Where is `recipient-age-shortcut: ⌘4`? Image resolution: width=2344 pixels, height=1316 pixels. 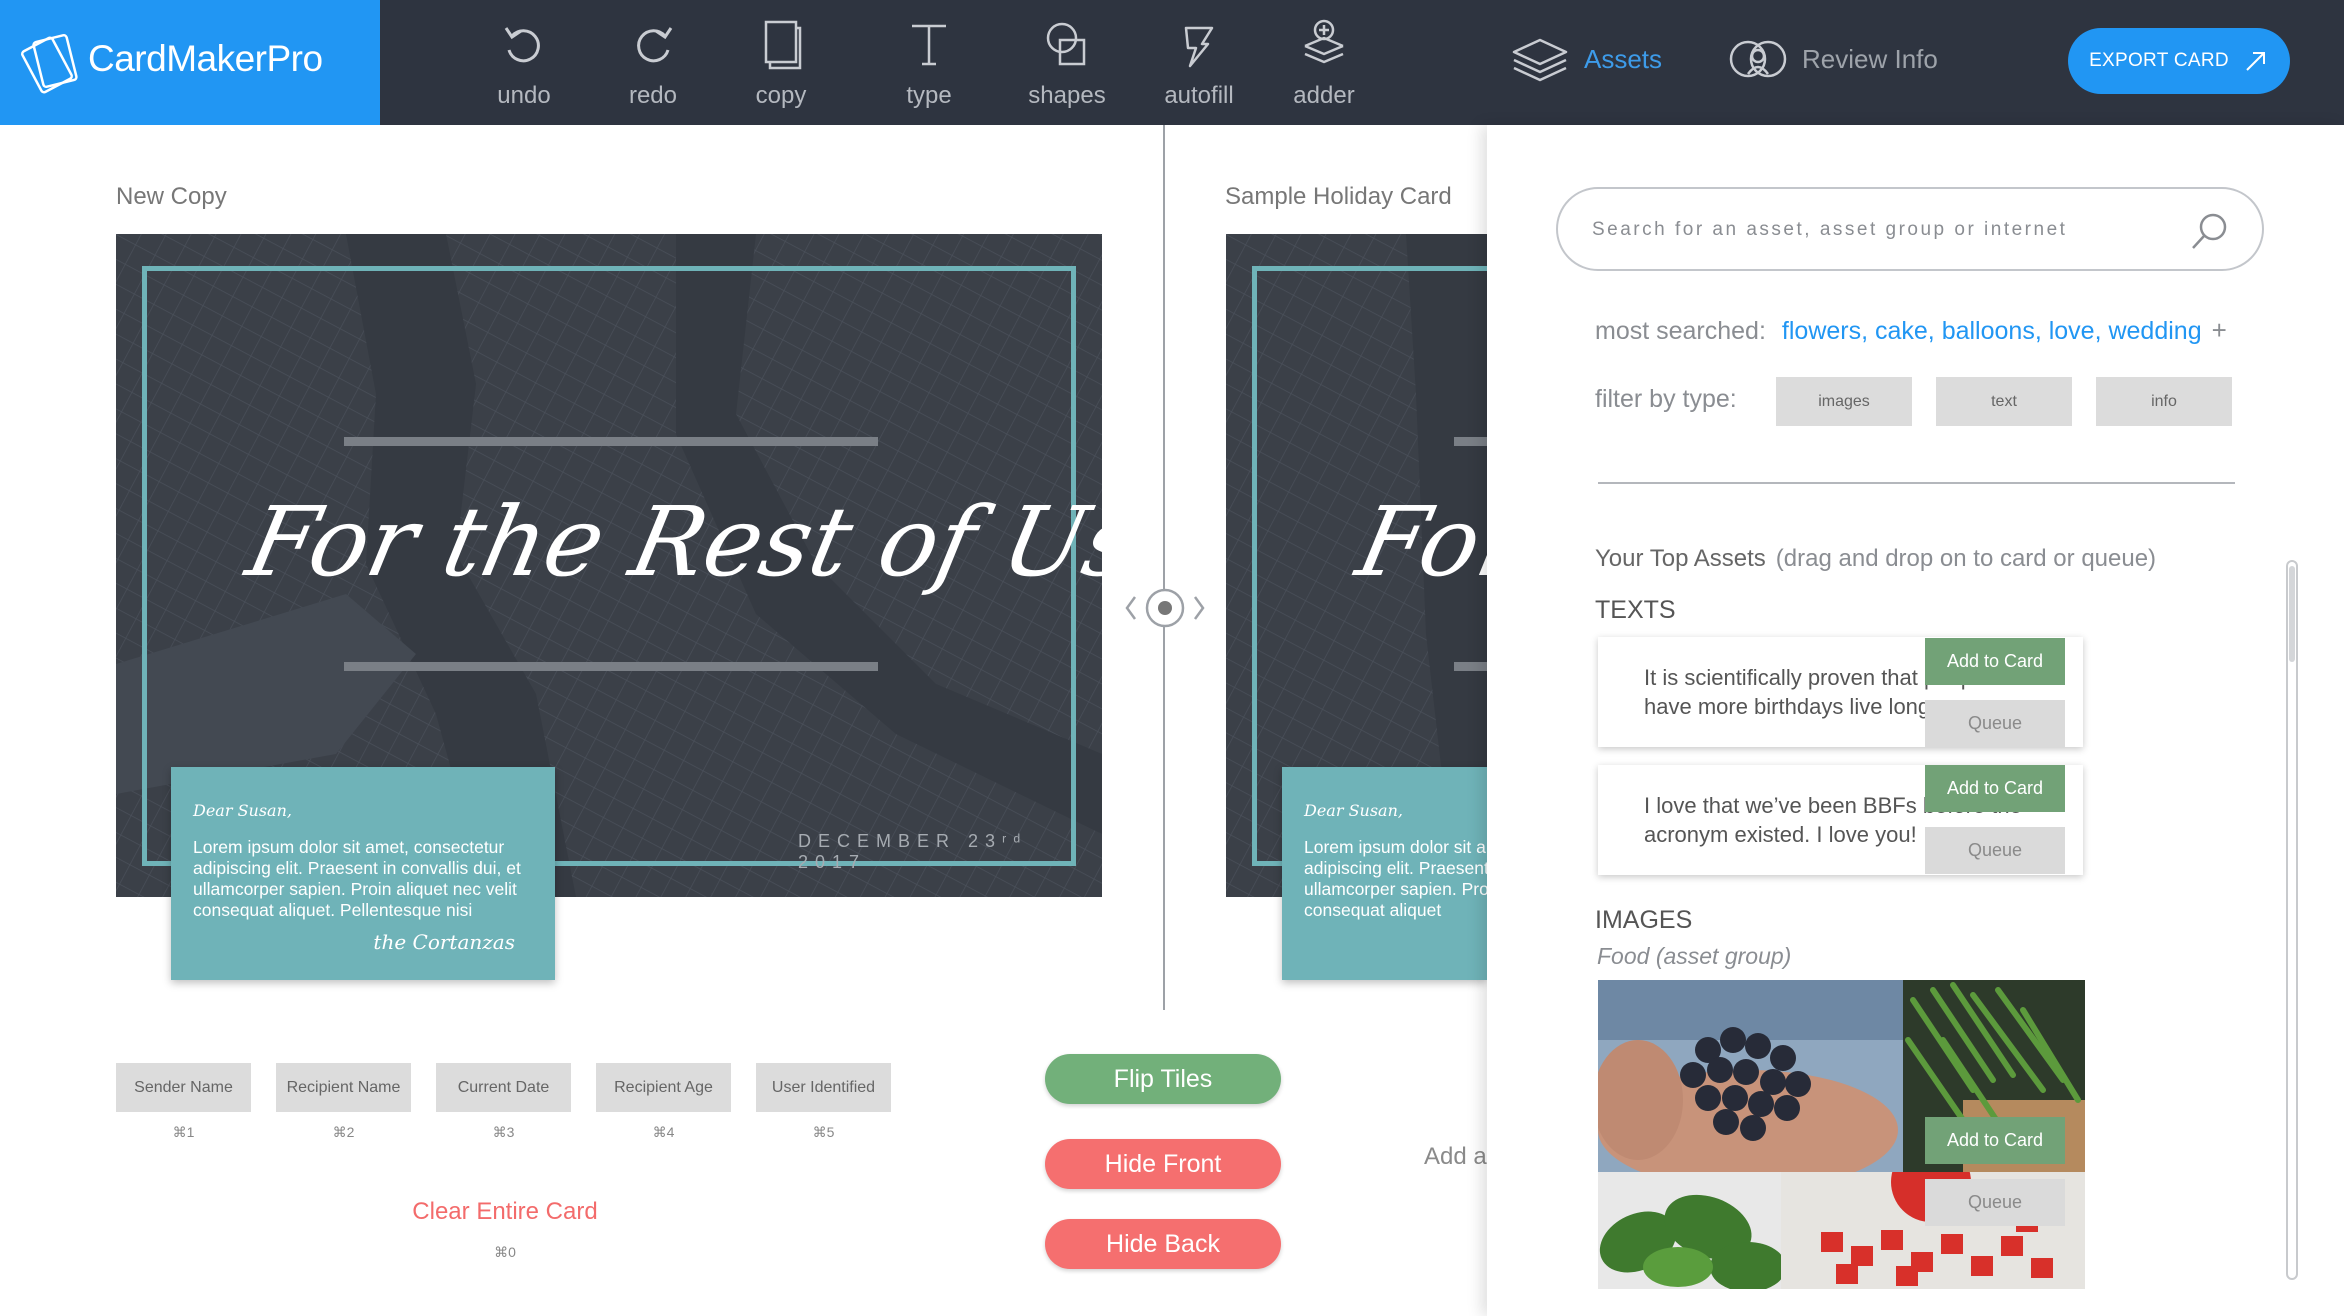 recipient-age-shortcut: ⌘4 is located at coordinates (663, 1132).